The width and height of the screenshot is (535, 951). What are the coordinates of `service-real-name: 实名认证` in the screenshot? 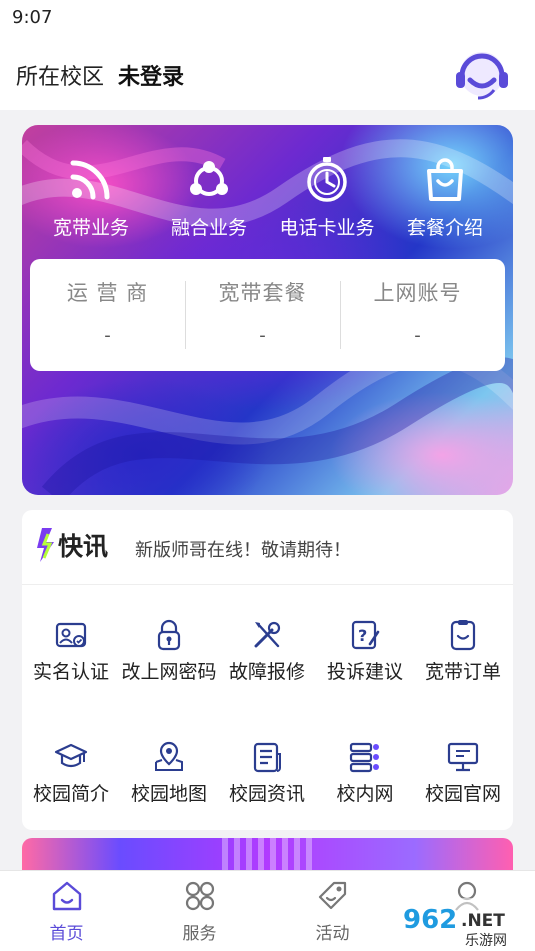 It's located at (71, 651).